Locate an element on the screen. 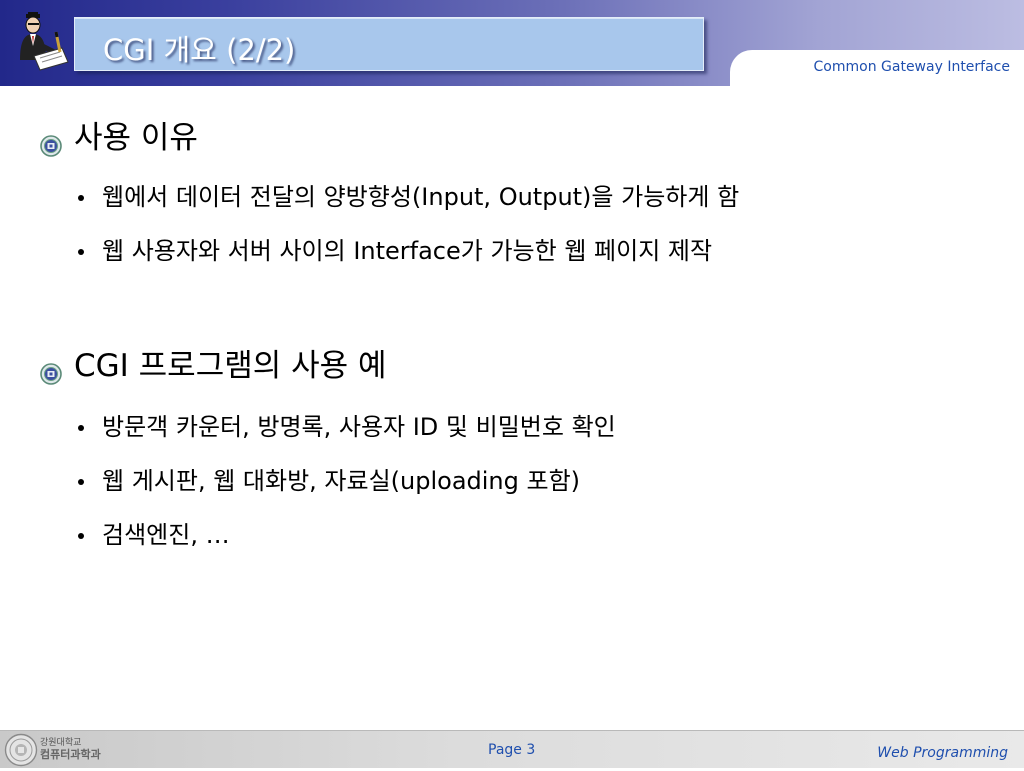 The width and height of the screenshot is (1024, 771). page-number: Page 3 is located at coordinates (512, 750).